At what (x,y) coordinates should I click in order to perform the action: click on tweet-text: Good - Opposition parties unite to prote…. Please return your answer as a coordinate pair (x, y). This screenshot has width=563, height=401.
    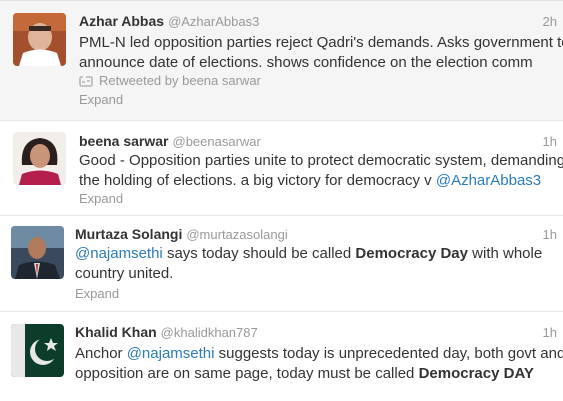
    Looking at the image, I should click on (321, 171).